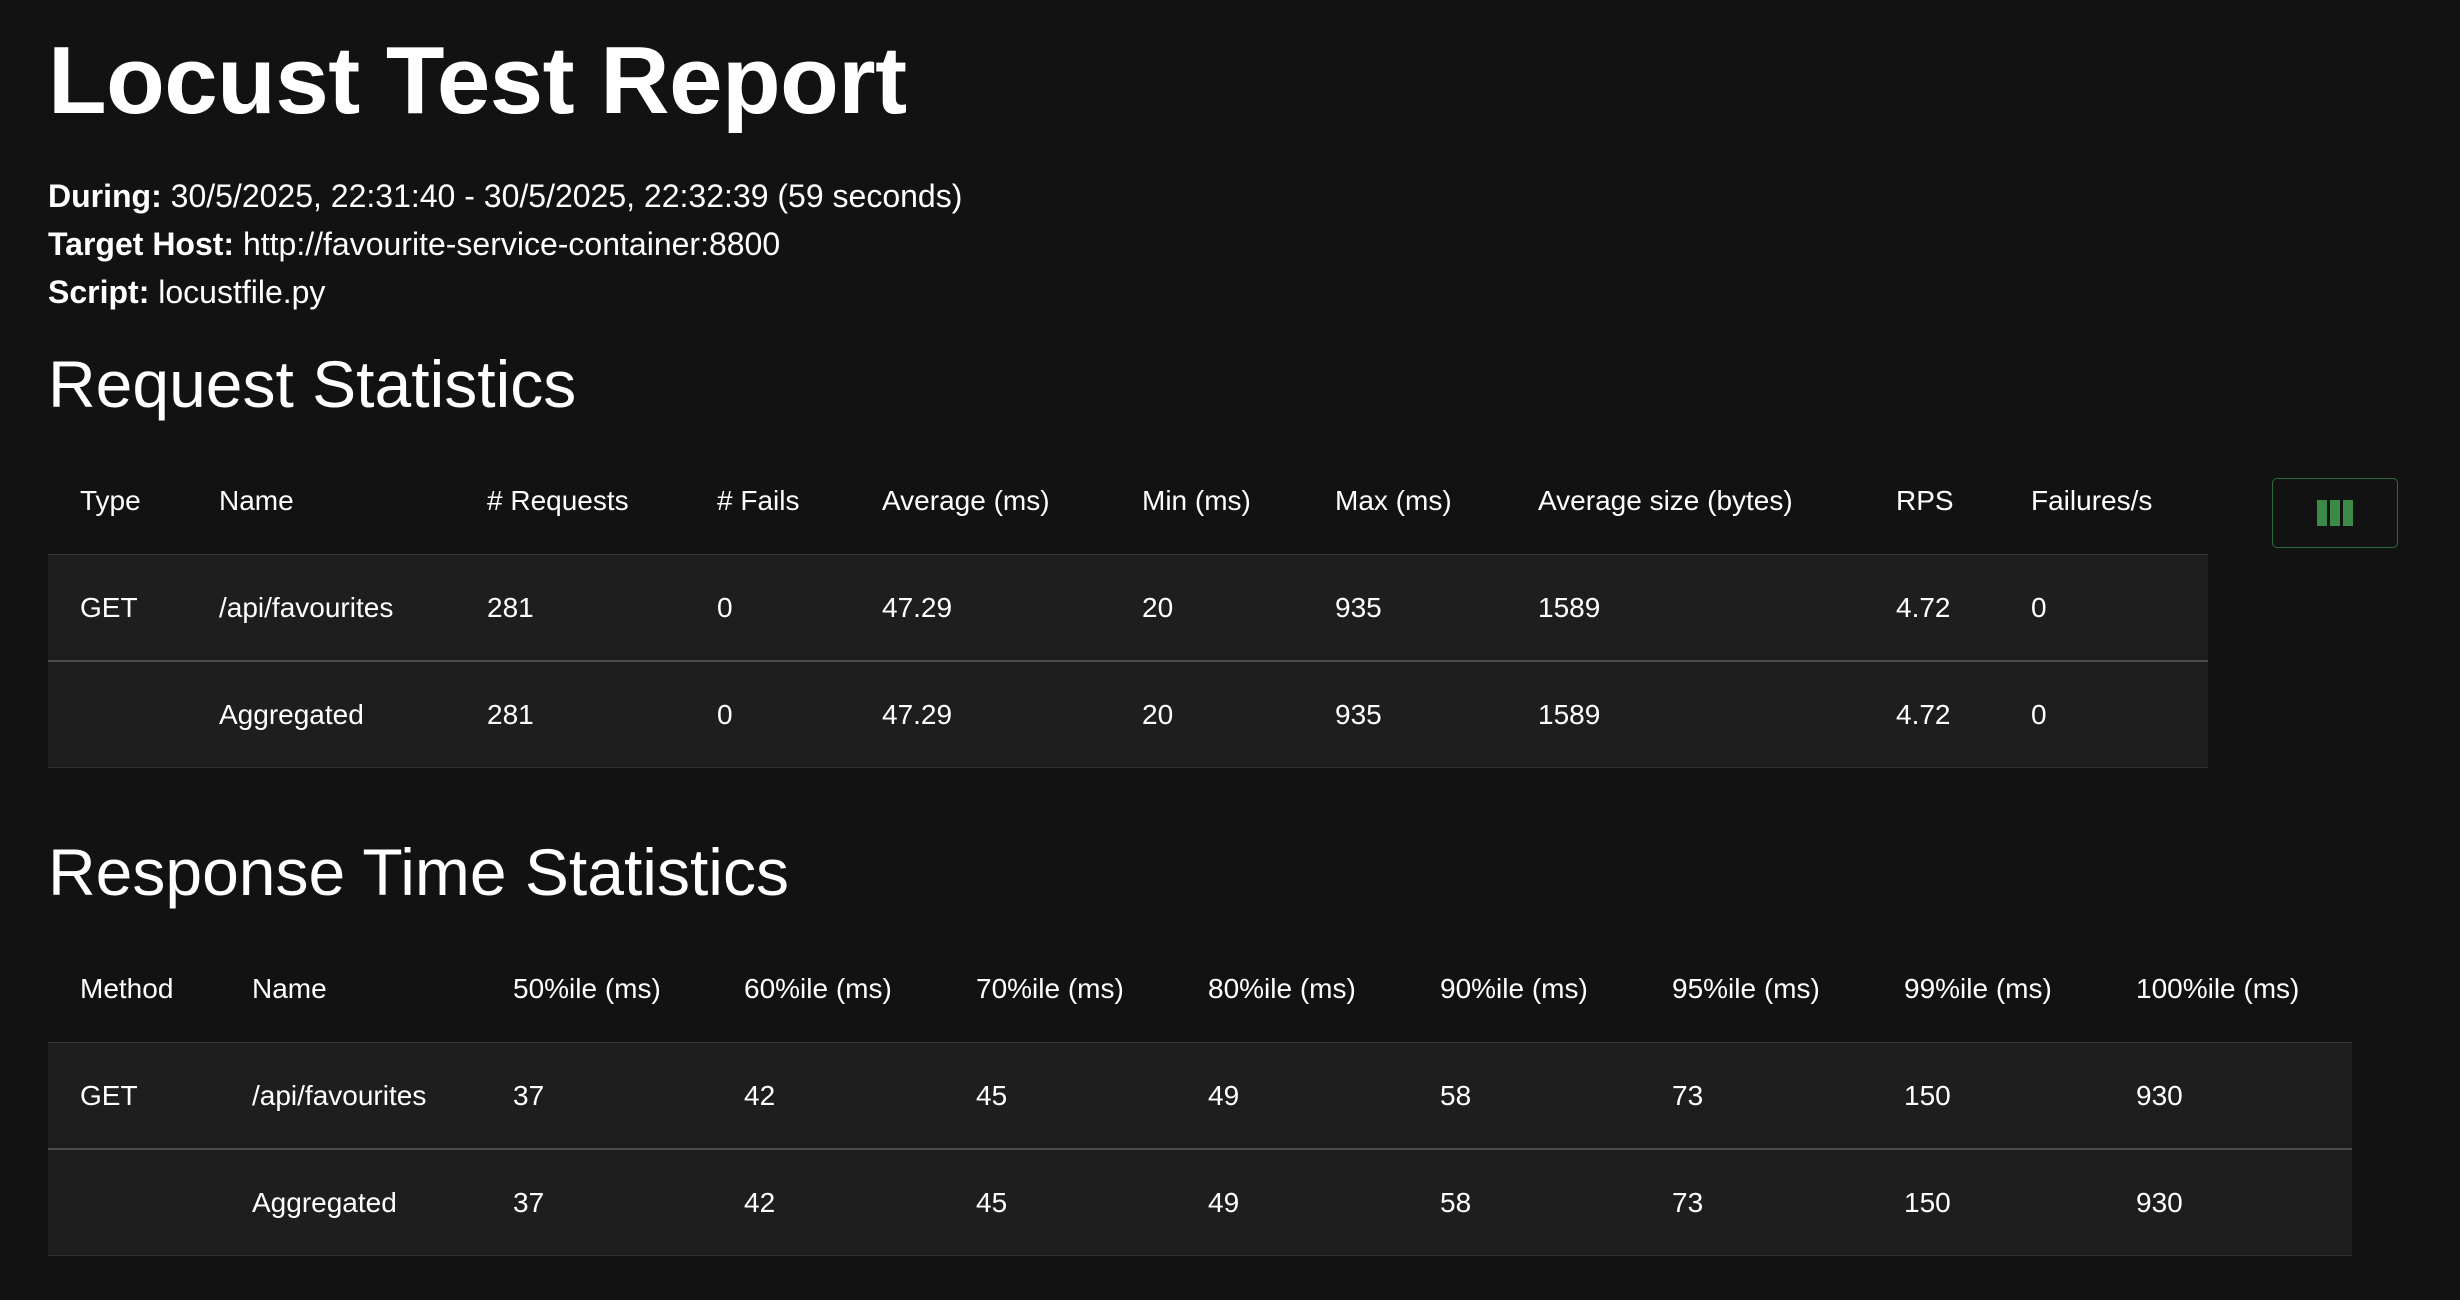 Image resolution: width=2460 pixels, height=1300 pixels. Describe the element at coordinates (141, 244) in the screenshot. I see `meta-host-label: Target Host:` at that location.